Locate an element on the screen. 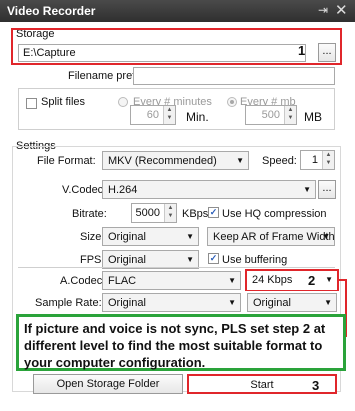 The width and height of the screenshot is (355, 411). mb-spinner: 500 ▲ ▼ is located at coordinates (271, 115).